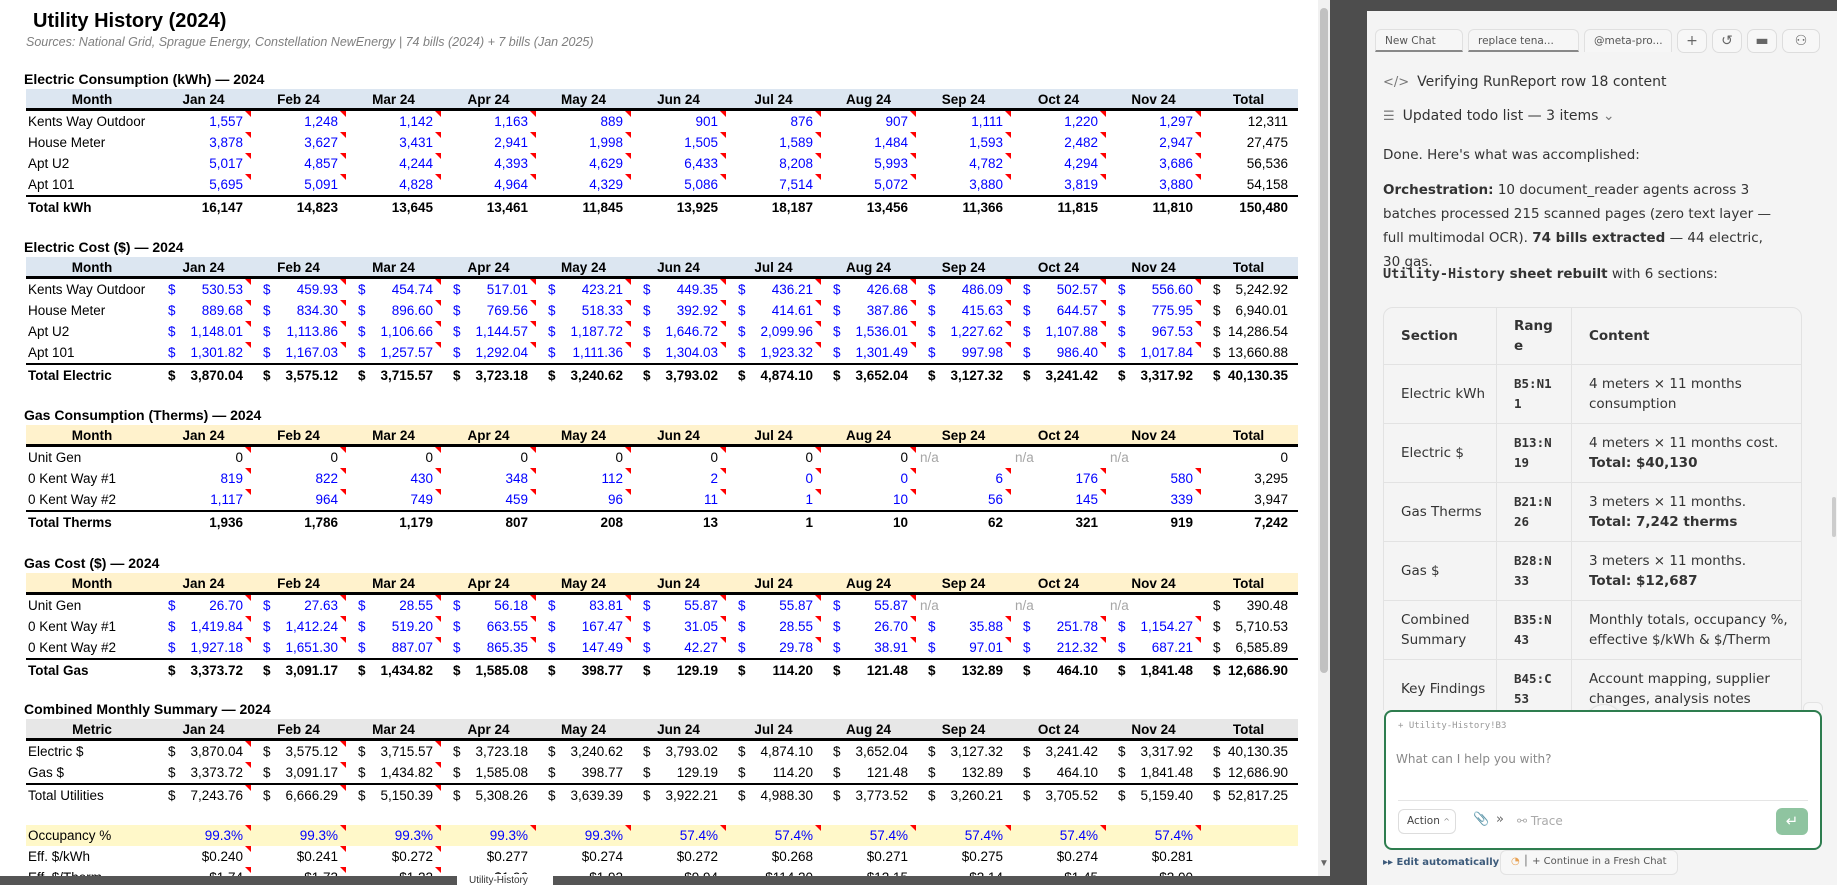 This screenshot has width=1837, height=885. What do you see at coordinates (203, 434) in the screenshot?
I see `column-header: Jan 24` at bounding box center [203, 434].